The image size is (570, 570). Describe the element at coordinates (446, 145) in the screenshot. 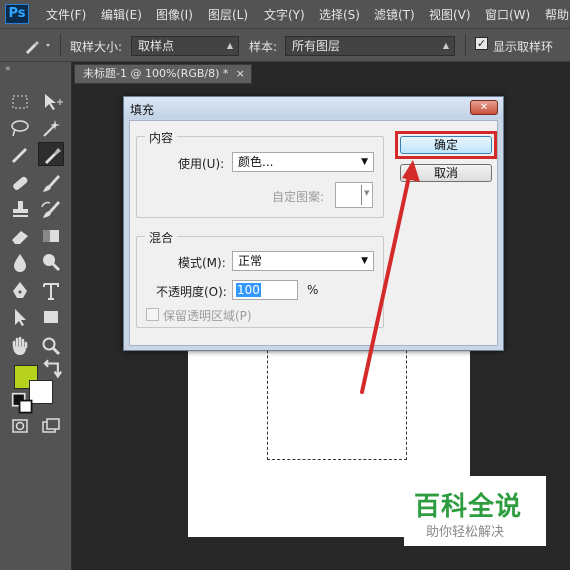

I see `ok-button: 确定` at that location.